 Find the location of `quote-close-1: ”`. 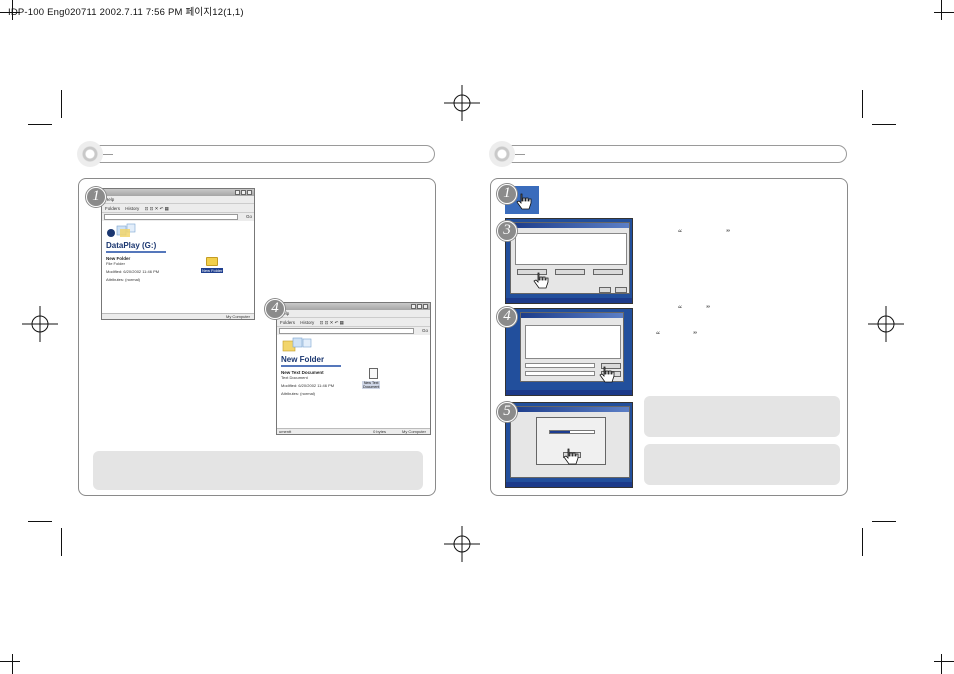

quote-close-1: ” is located at coordinates (728, 233).